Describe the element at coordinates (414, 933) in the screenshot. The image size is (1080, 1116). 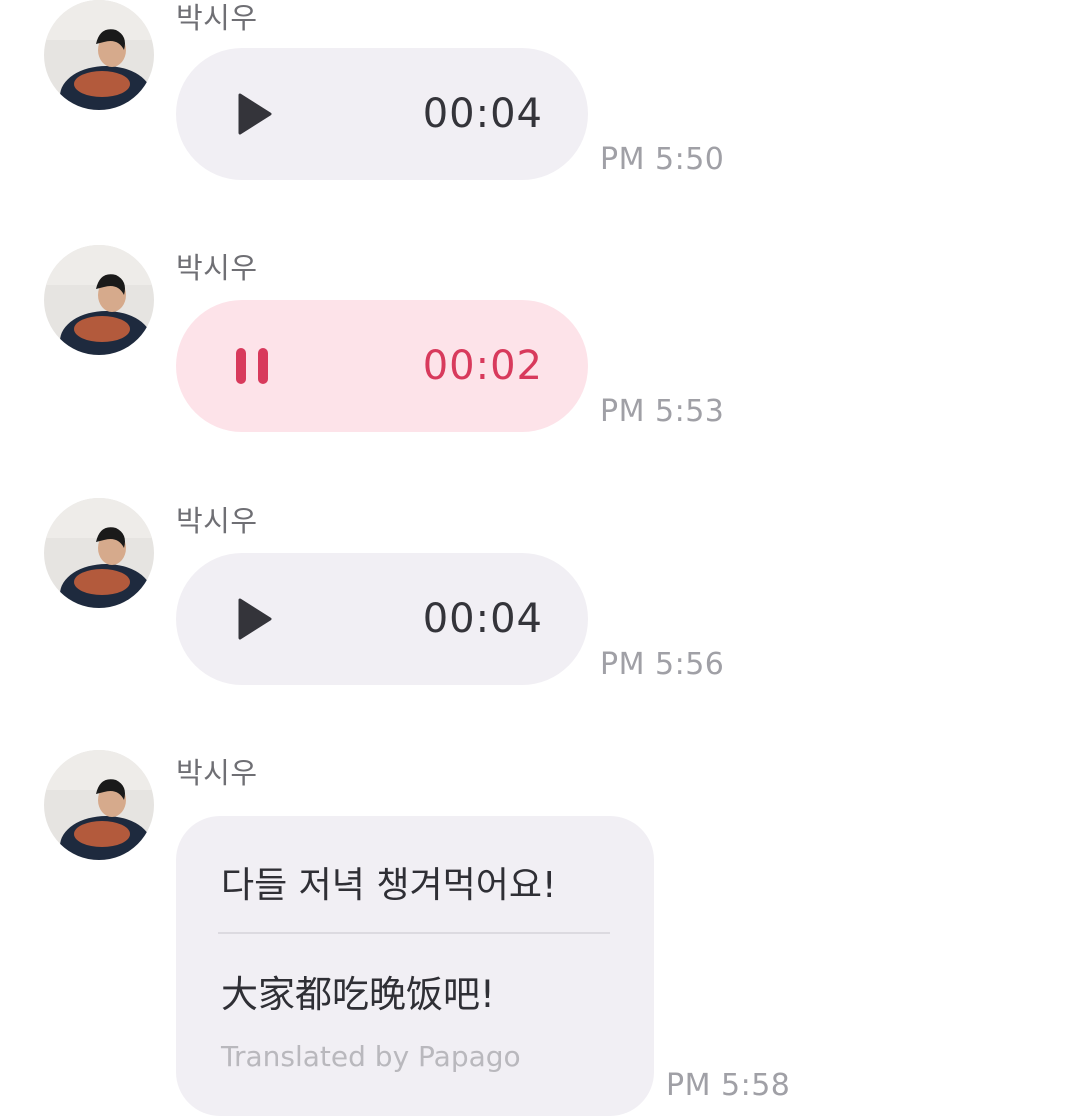
I see `translation-divider` at that location.